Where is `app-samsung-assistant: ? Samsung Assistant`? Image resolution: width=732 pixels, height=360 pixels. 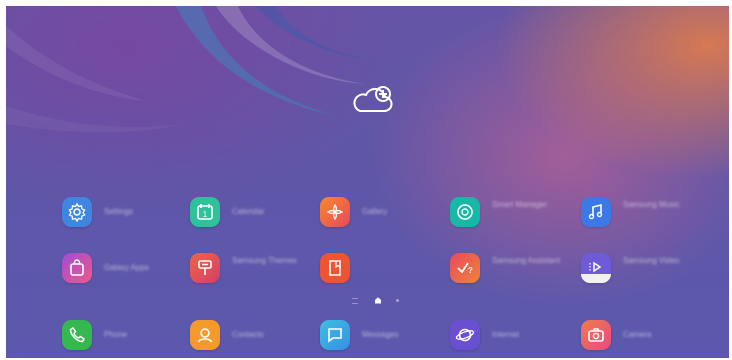
app-samsung-assistant: ? Samsung Assistant is located at coordinates (505, 270).